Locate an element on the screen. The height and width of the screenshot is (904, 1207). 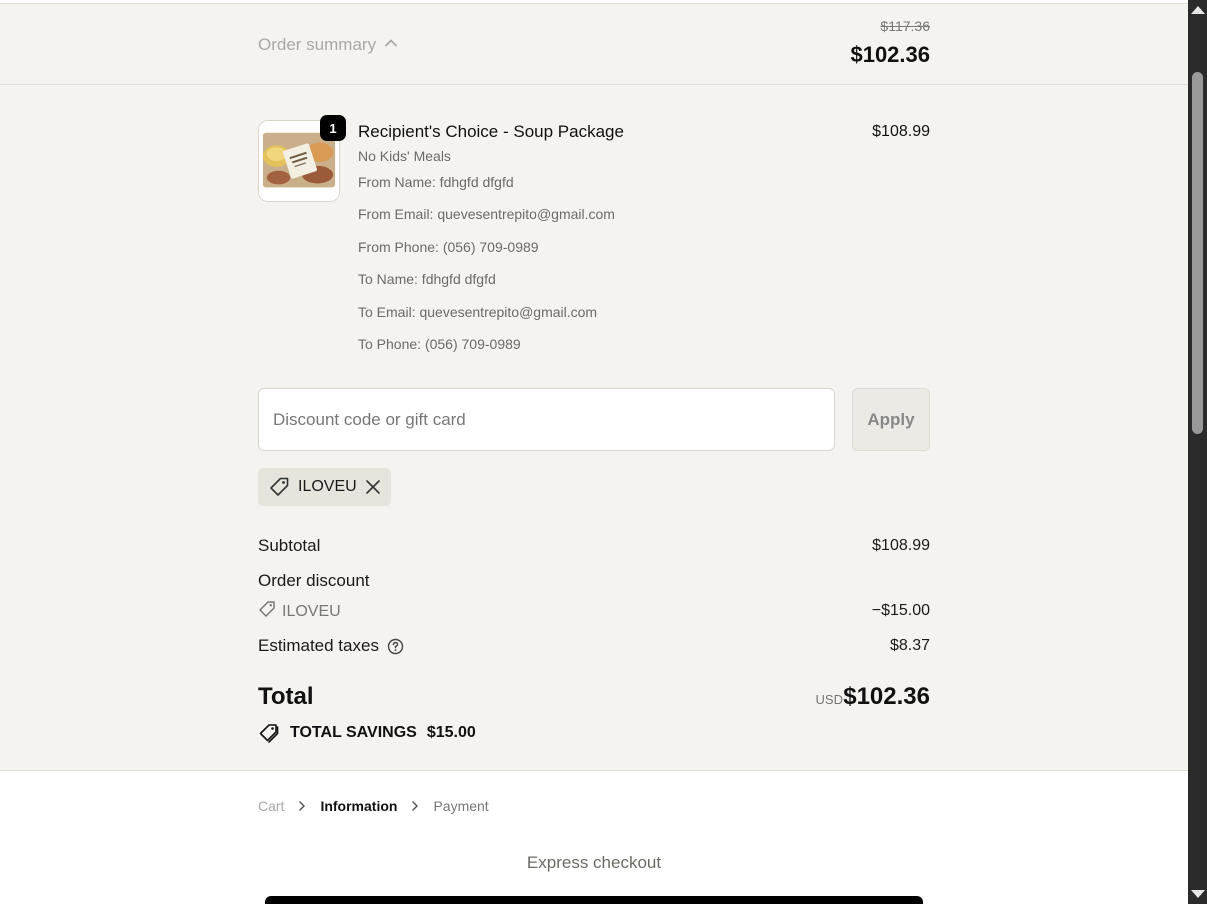
estimated-taxes-value: $8.37 is located at coordinates (909, 645).